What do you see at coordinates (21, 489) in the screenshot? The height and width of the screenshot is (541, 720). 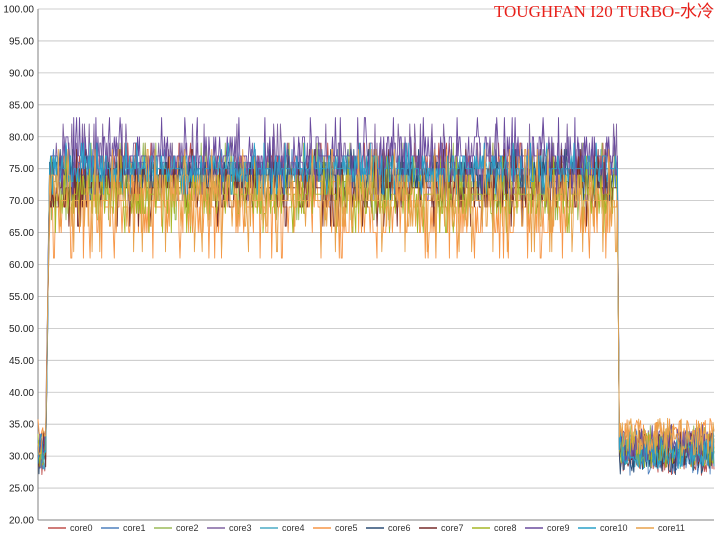 I see `y-tick-label: 25.00` at bounding box center [21, 489].